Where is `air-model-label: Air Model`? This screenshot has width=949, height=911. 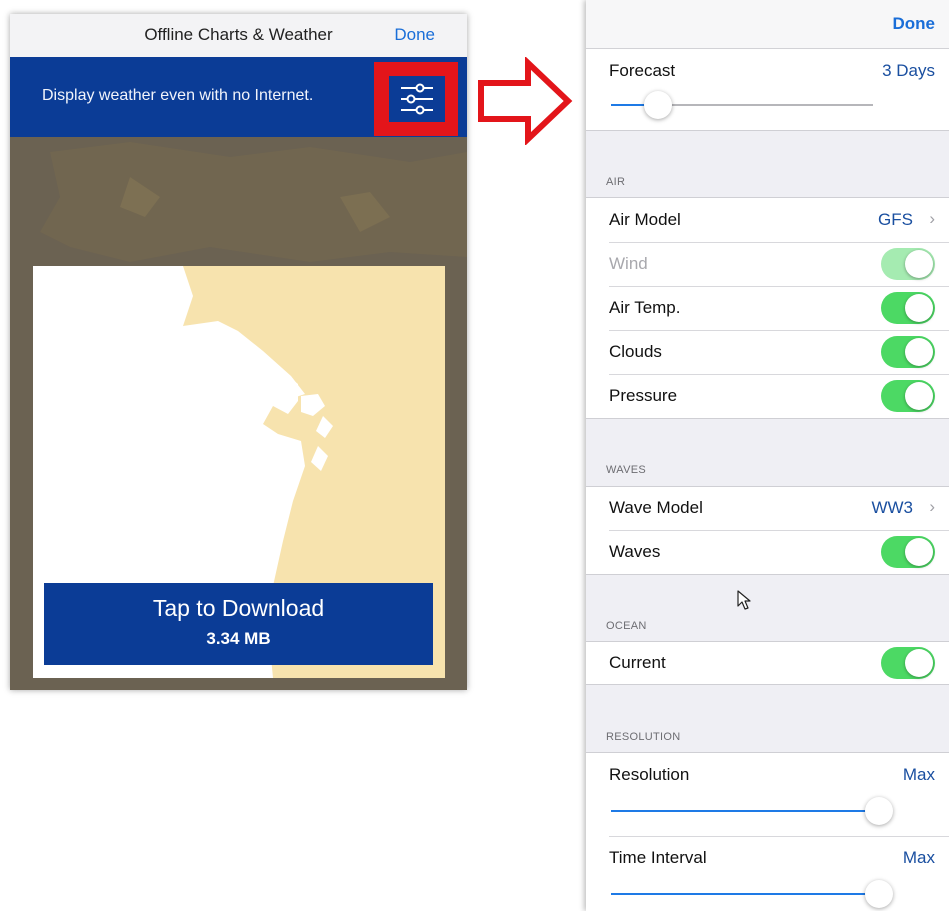
air-model-label: Air Model is located at coordinates (645, 219).